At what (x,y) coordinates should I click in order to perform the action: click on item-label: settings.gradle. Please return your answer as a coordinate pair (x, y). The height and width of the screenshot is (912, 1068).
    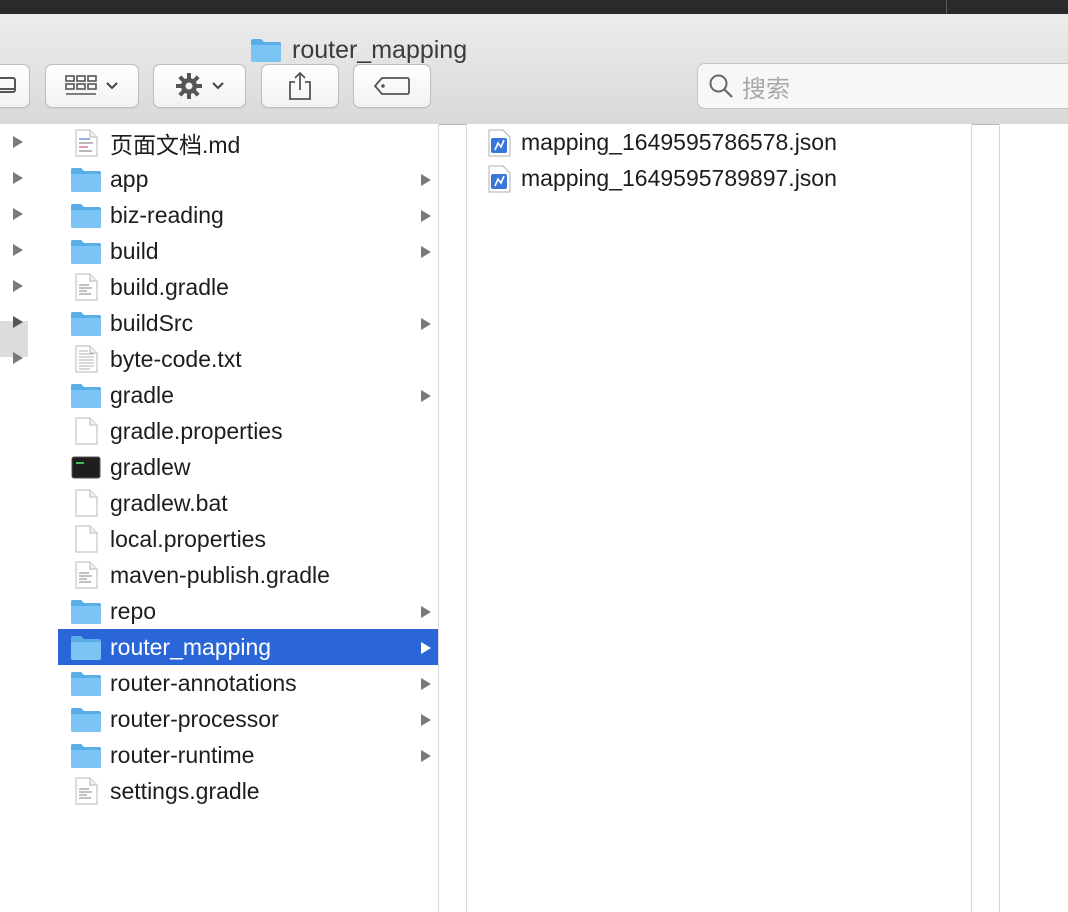
    Looking at the image, I should click on (185, 790).